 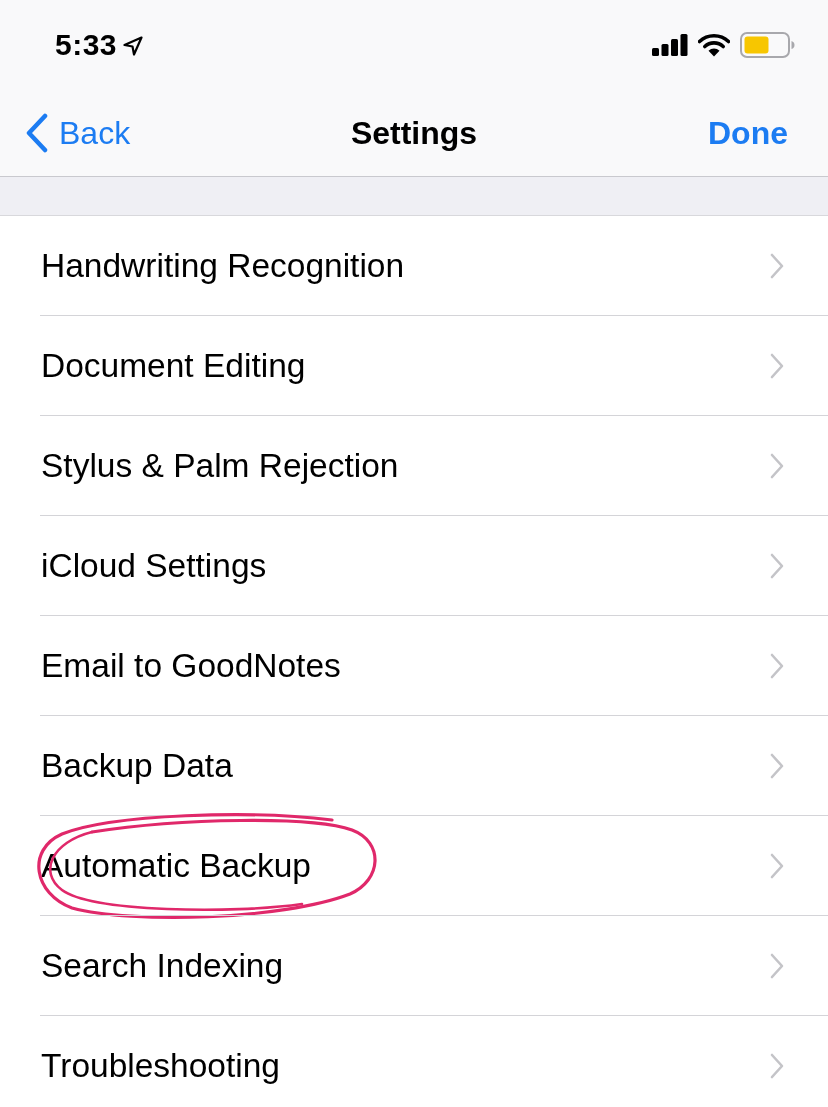 What do you see at coordinates (37, 133) in the screenshot?
I see `chevron-left-icon` at bounding box center [37, 133].